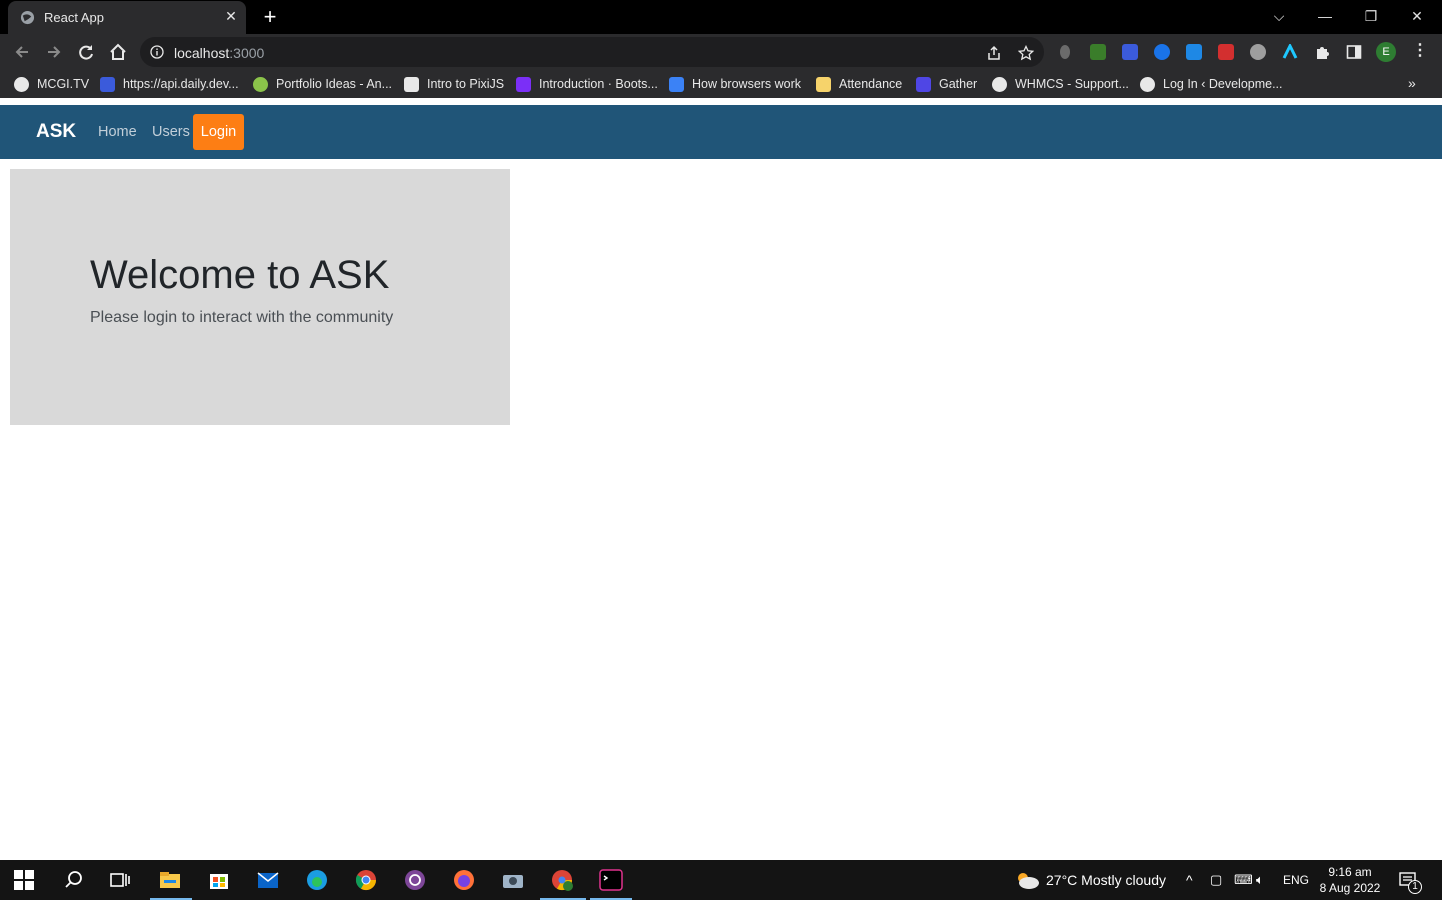 This screenshot has height=900, width=1442. Describe the element at coordinates (56, 132) in the screenshot. I see `brand-logo: ASK` at that location.